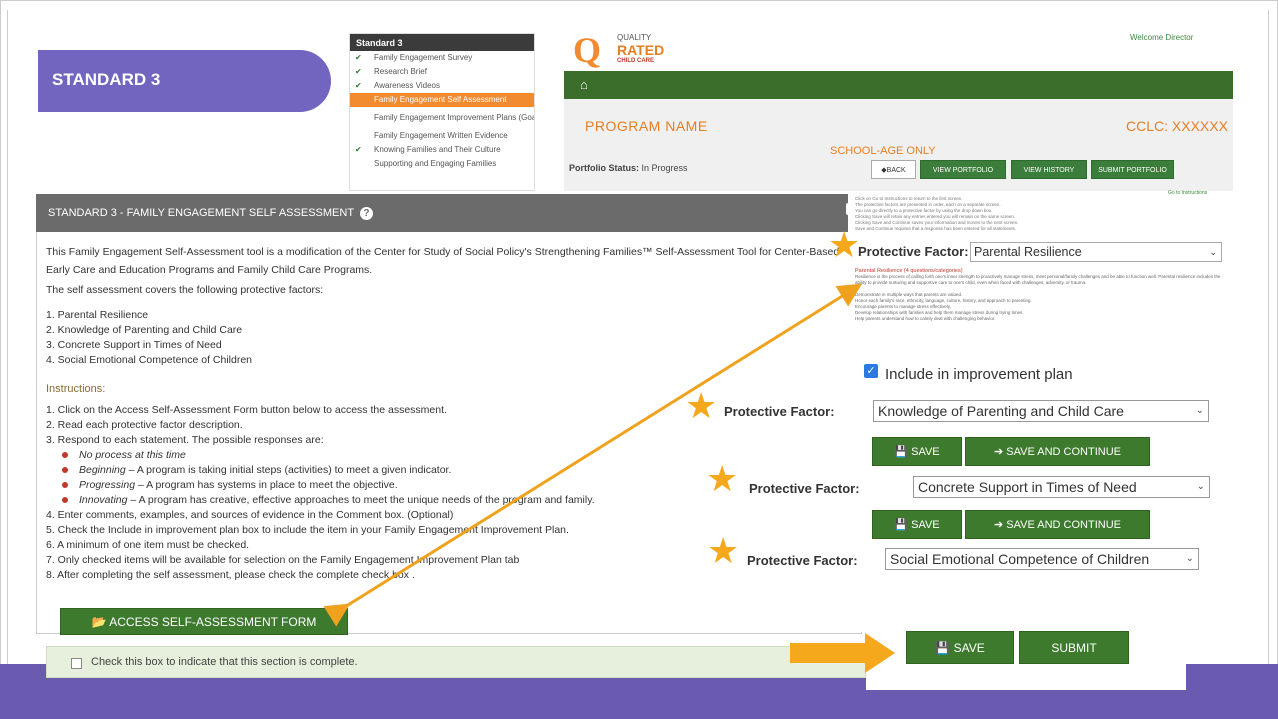 The height and width of the screenshot is (719, 1278). I want to click on include-improvement-label: Include in improvement plan, so click(979, 374).